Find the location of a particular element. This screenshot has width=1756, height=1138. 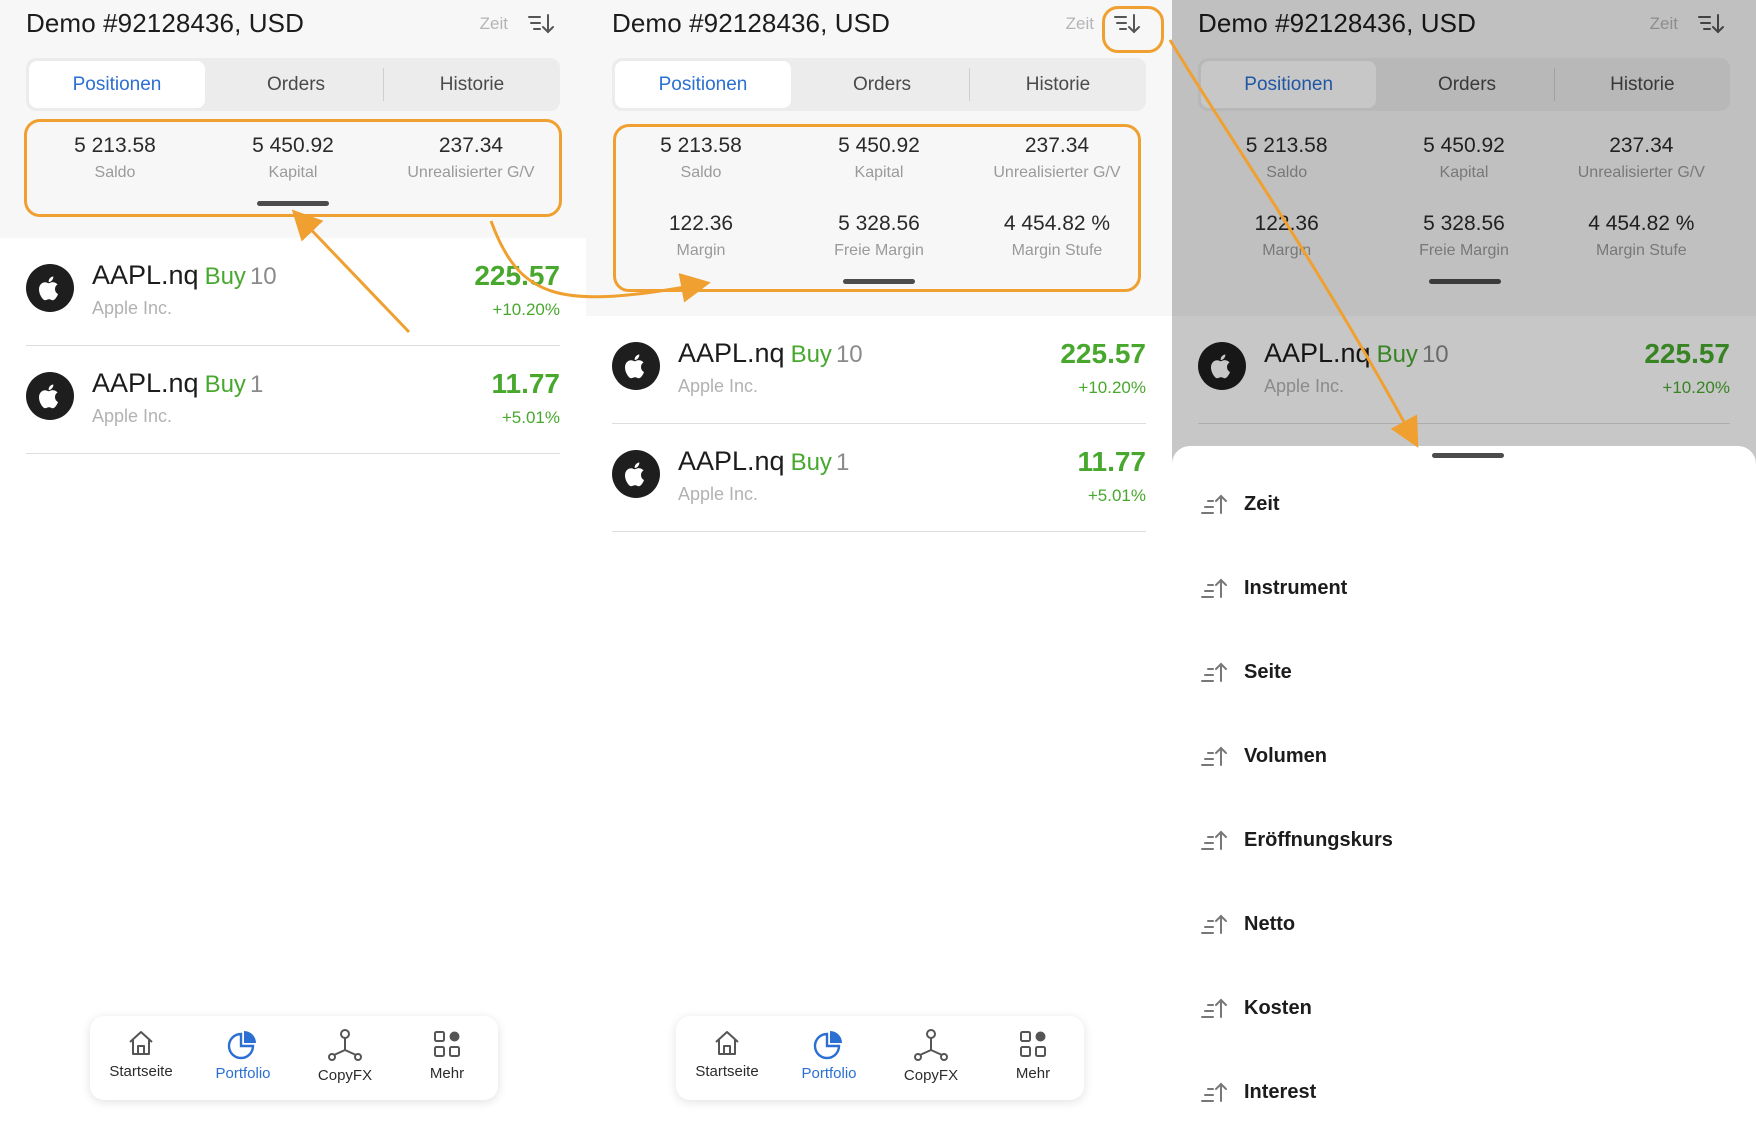

qty-text: 1 is located at coordinates (842, 462).